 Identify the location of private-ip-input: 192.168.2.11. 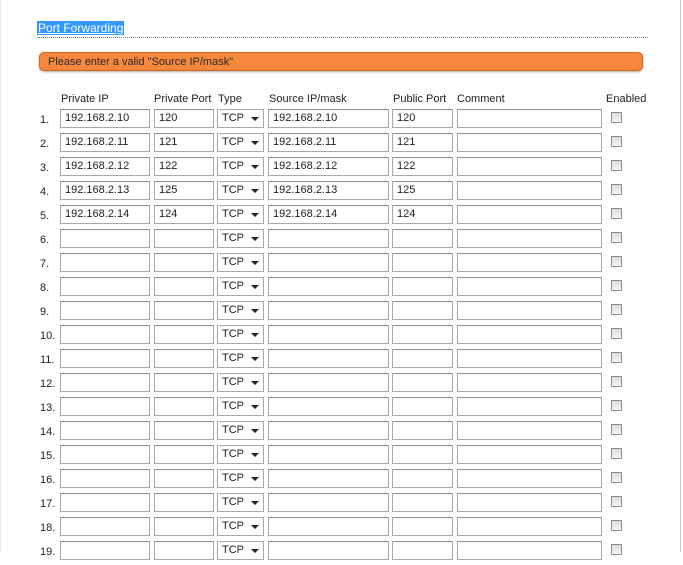
(105, 142).